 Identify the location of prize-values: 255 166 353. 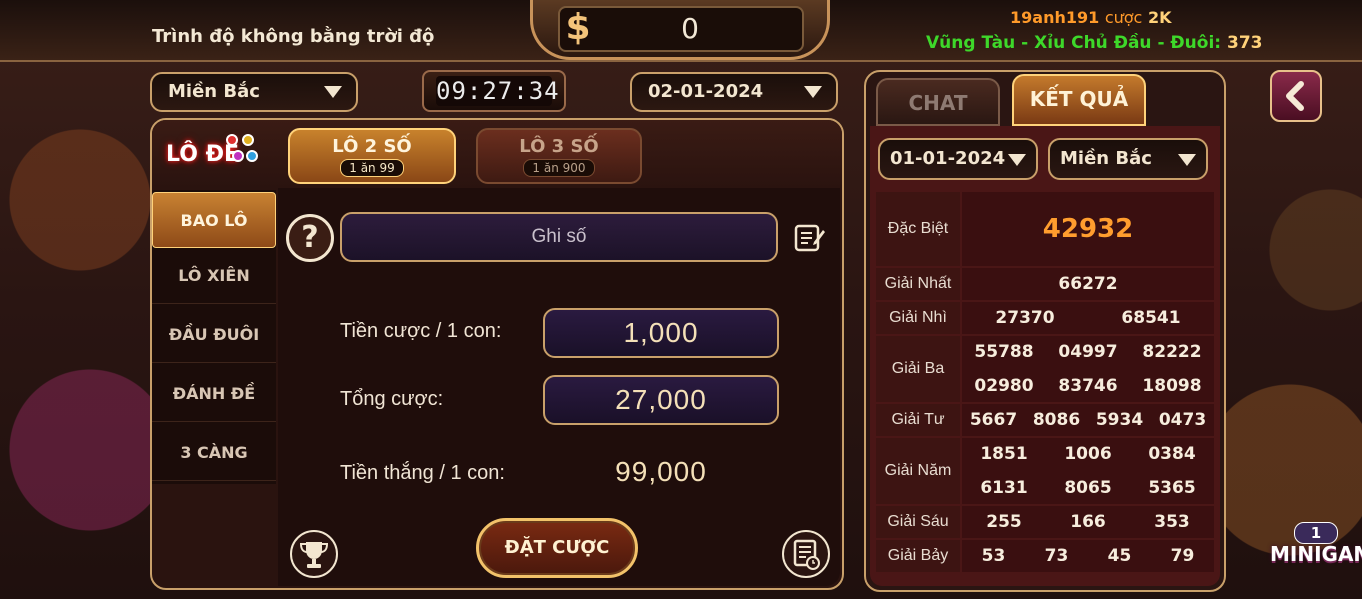
(1088, 522).